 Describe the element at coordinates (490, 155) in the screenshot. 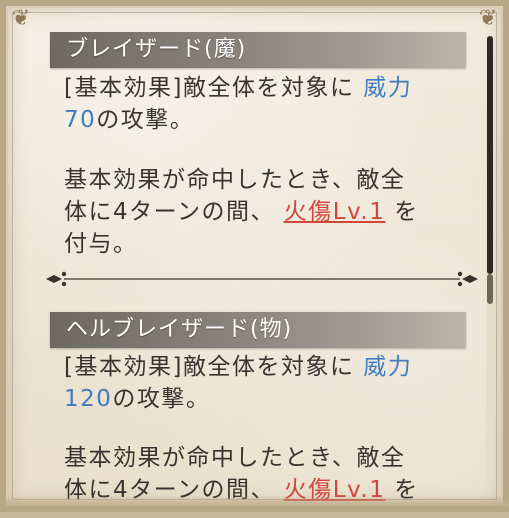

I see `scrollbar-thumb` at that location.